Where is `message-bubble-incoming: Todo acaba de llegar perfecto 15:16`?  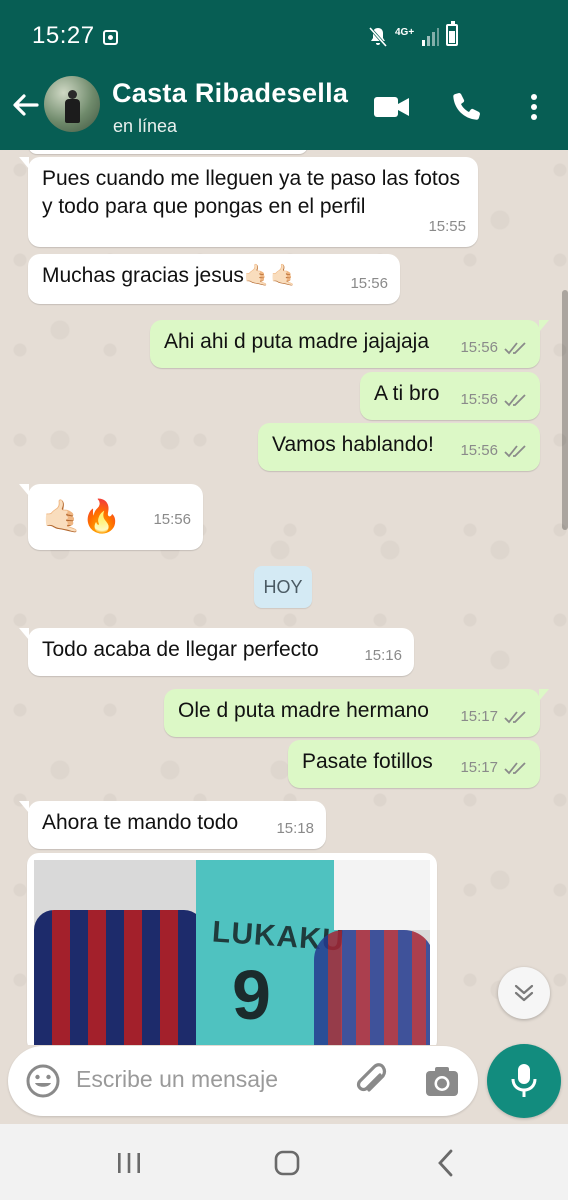 message-bubble-incoming: Todo acaba de llegar perfecto 15:16 is located at coordinates (216, 652).